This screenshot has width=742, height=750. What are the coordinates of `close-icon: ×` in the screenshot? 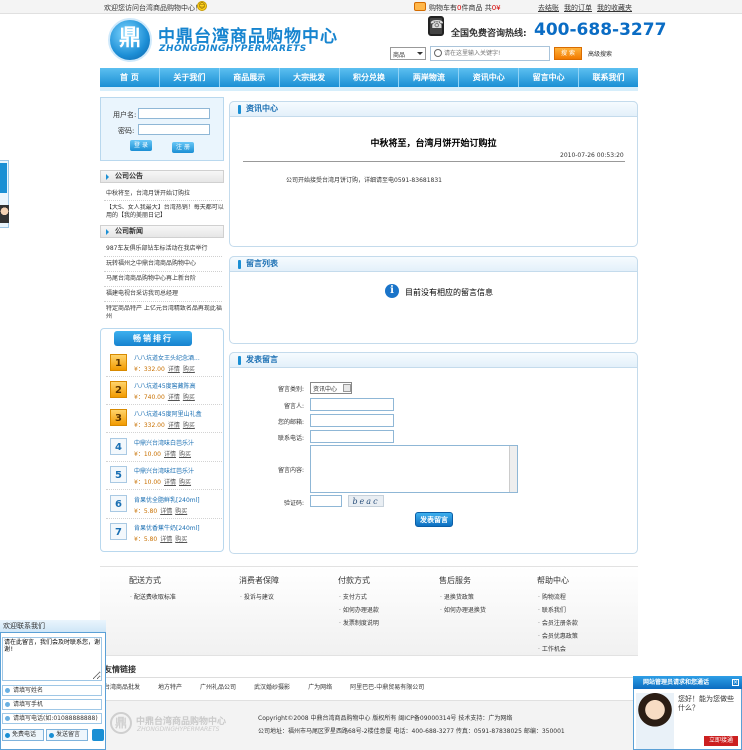 It's located at (735, 682).